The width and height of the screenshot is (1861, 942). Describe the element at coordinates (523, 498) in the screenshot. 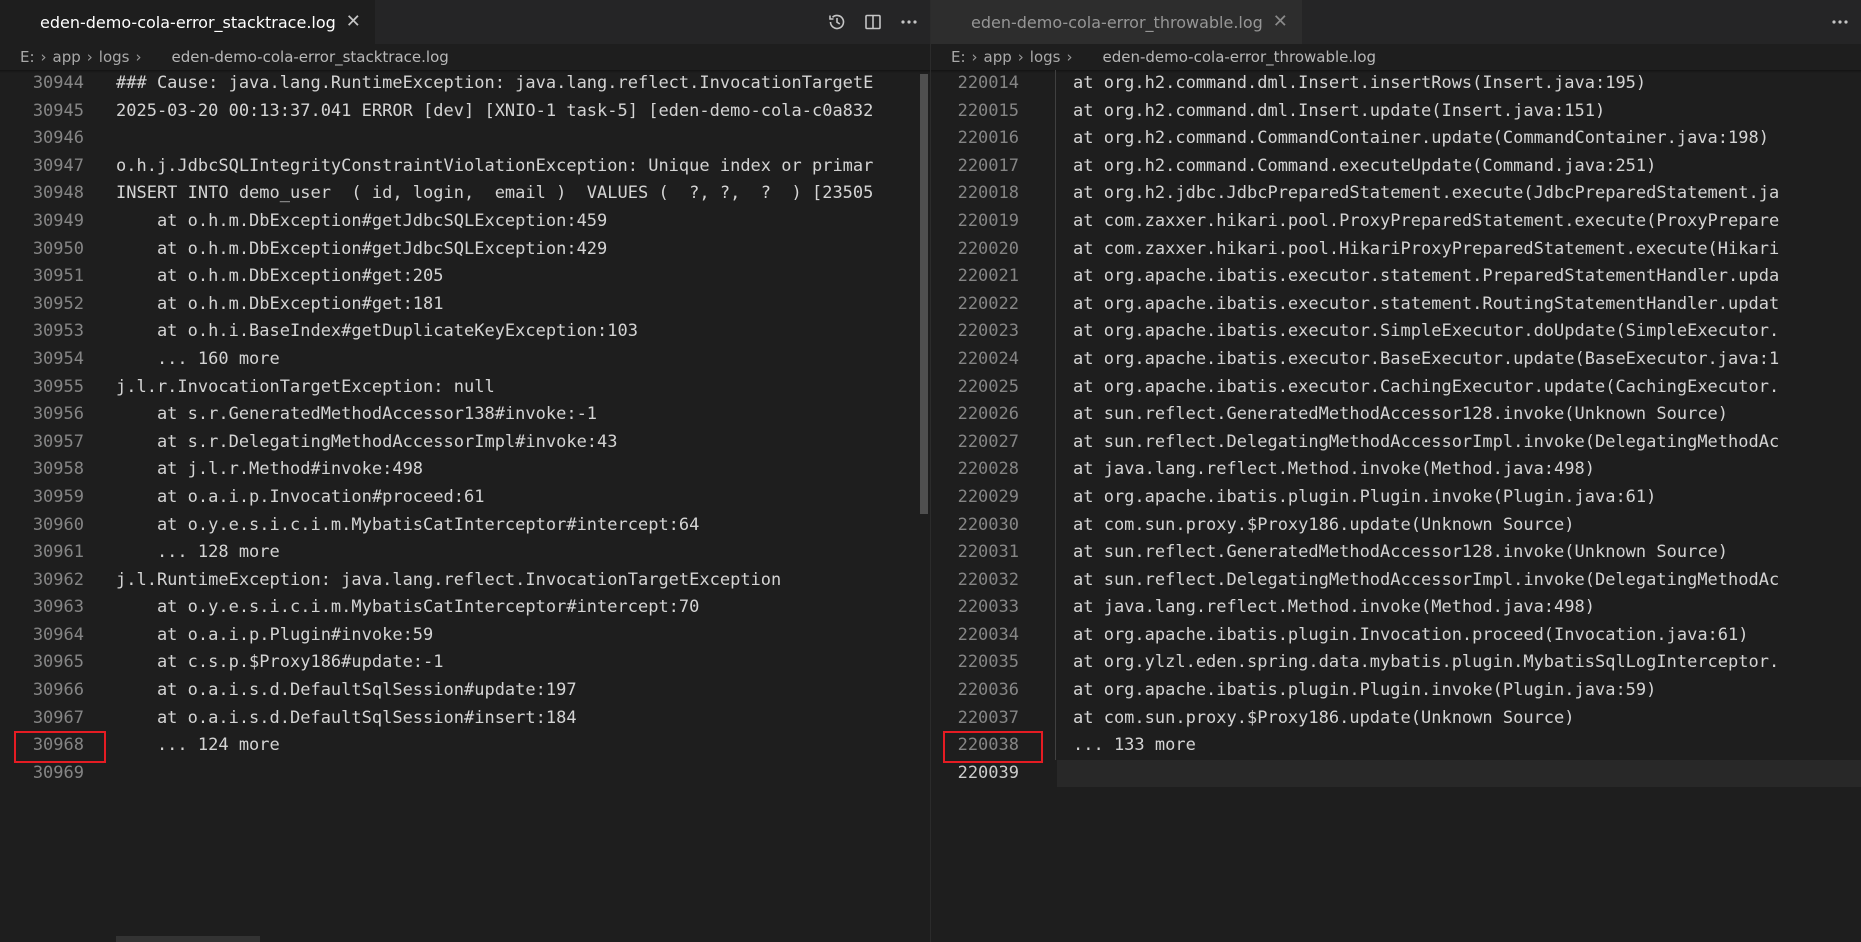

I see `code-line: at o.a.i.p.Invocation#proceed:61` at that location.